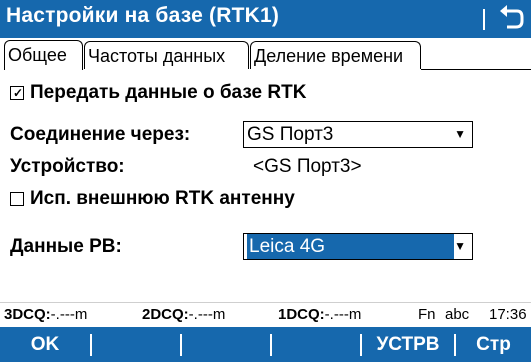 The height and width of the screenshot is (362, 531). I want to click on tab-general: Общее, so click(43, 55).